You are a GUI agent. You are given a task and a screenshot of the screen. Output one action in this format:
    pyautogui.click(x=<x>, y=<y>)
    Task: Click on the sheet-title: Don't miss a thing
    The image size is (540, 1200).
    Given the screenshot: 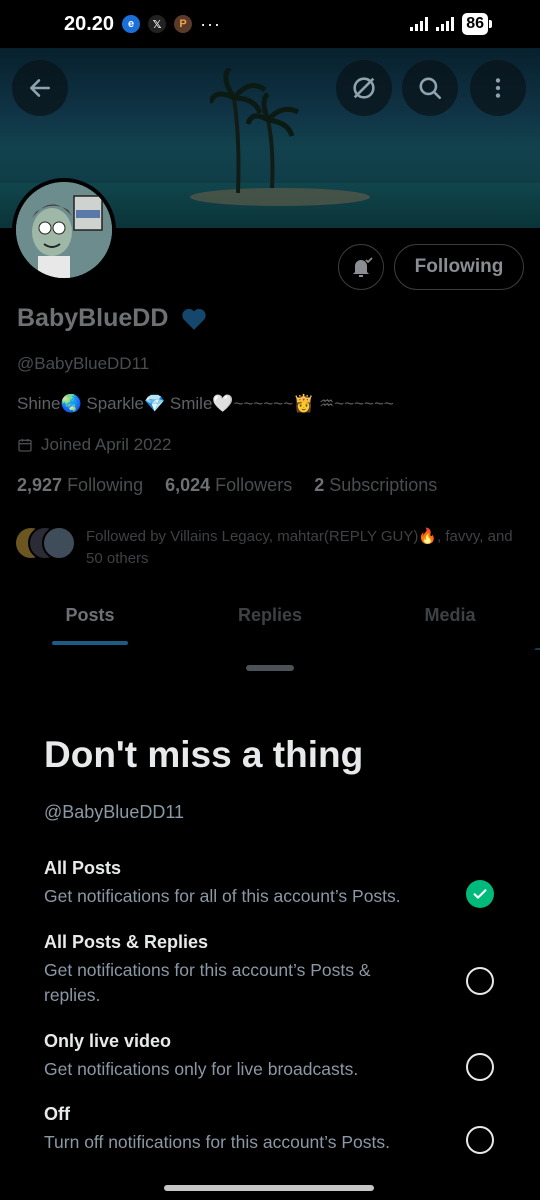 What is the action you would take?
    pyautogui.click(x=204, y=754)
    